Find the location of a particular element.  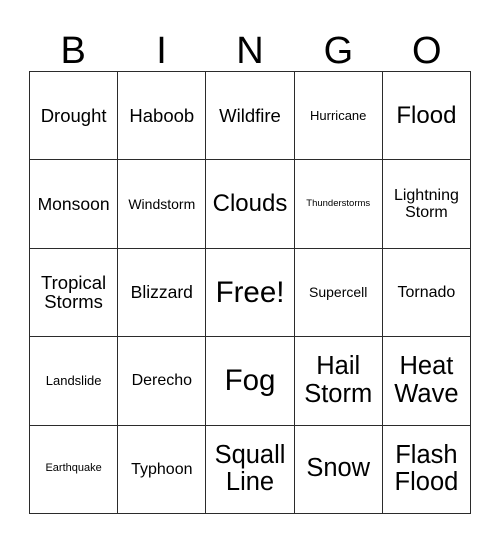

bingo-cell-label: Clouds is located at coordinates (250, 204).